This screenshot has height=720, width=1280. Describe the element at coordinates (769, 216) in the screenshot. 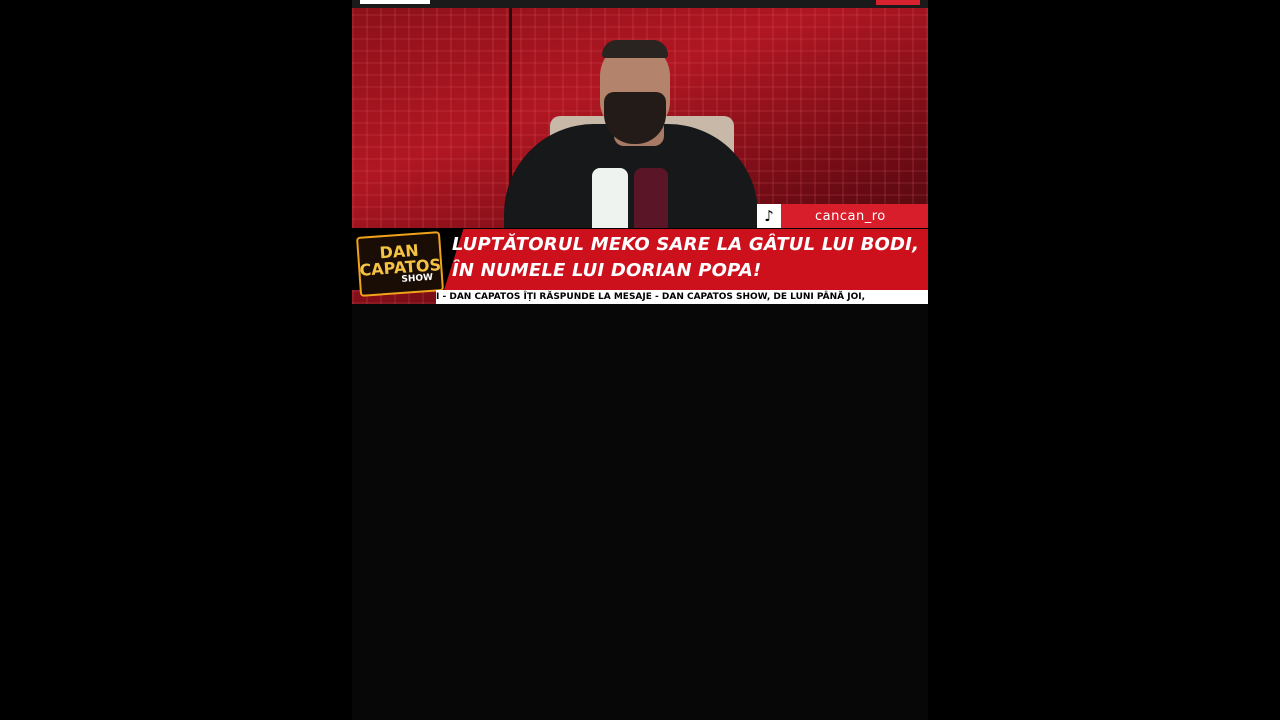

I see `tiktok-icon: ♪` at that location.